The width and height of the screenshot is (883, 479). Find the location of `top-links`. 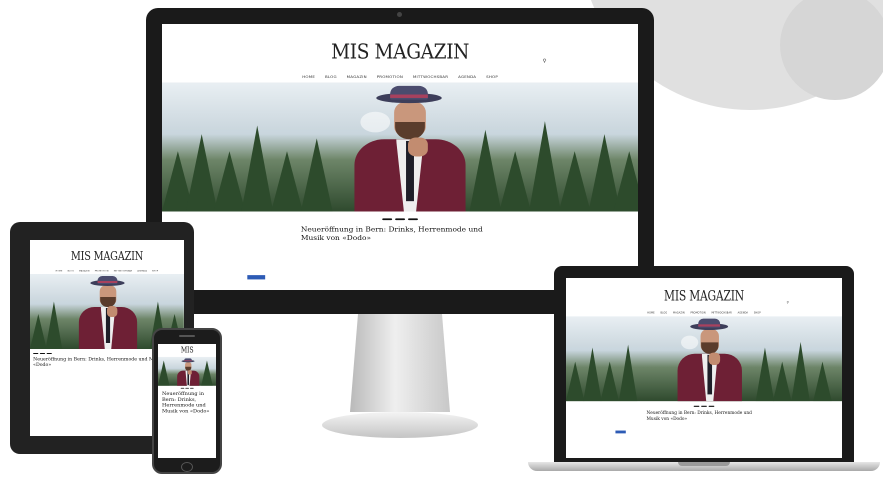

top-links is located at coordinates (400, 28).